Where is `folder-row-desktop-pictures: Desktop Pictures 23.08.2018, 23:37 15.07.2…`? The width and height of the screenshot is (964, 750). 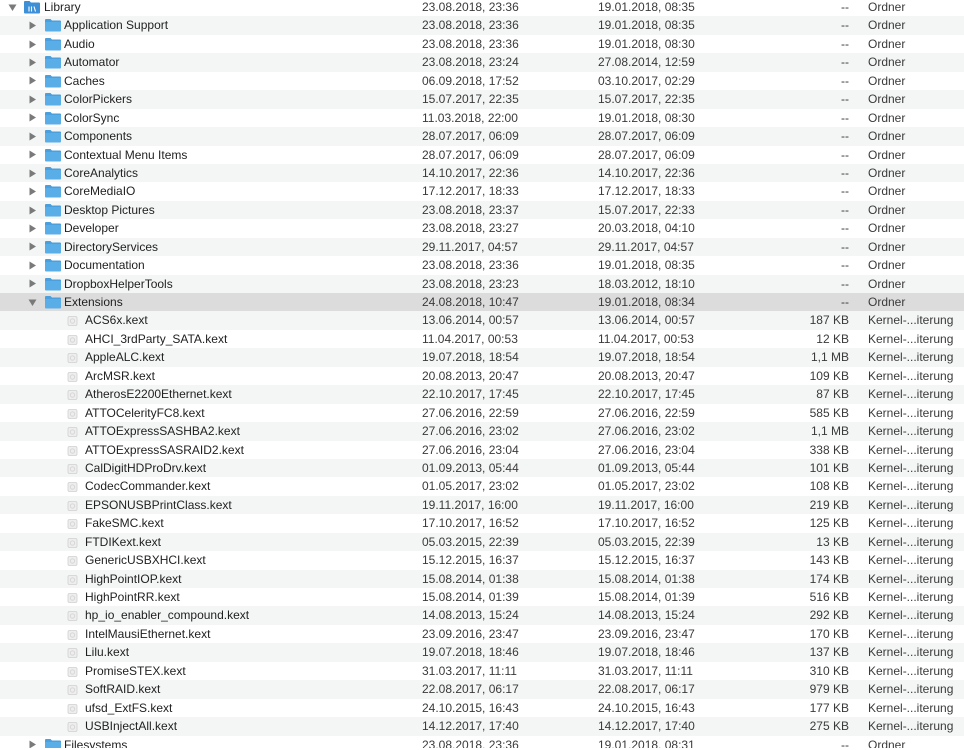 folder-row-desktop-pictures: Desktop Pictures 23.08.2018, 23:37 15.07.2… is located at coordinates (482, 210).